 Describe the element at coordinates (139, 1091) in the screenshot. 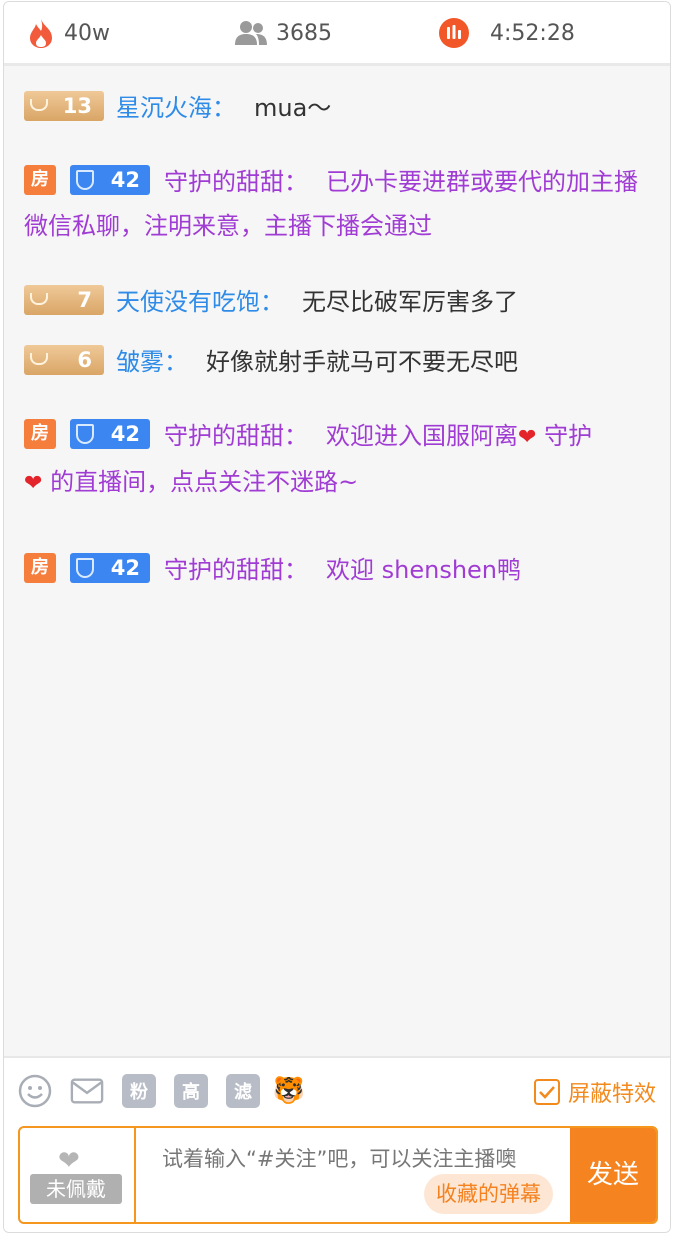

I see `fans-barrage-button: 粉` at that location.